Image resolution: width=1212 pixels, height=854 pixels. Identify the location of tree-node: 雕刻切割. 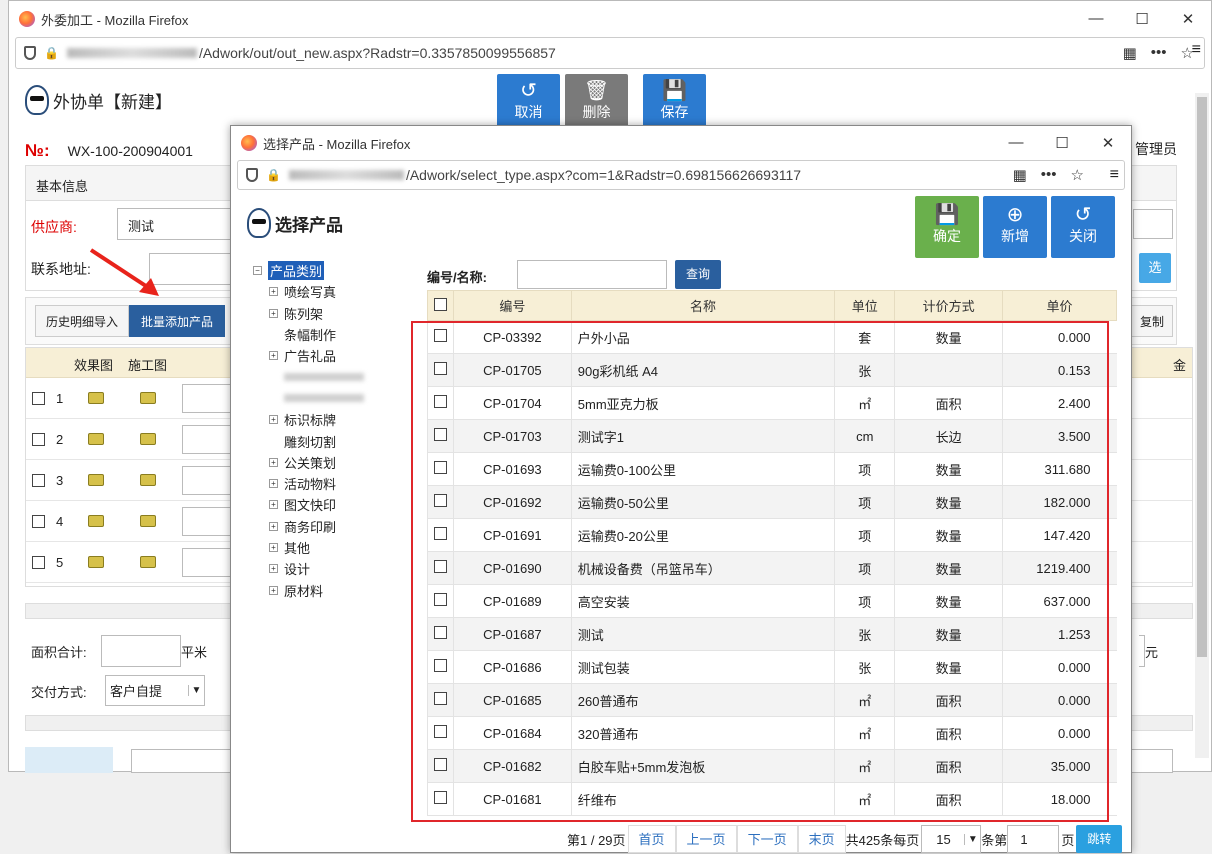
(333, 440).